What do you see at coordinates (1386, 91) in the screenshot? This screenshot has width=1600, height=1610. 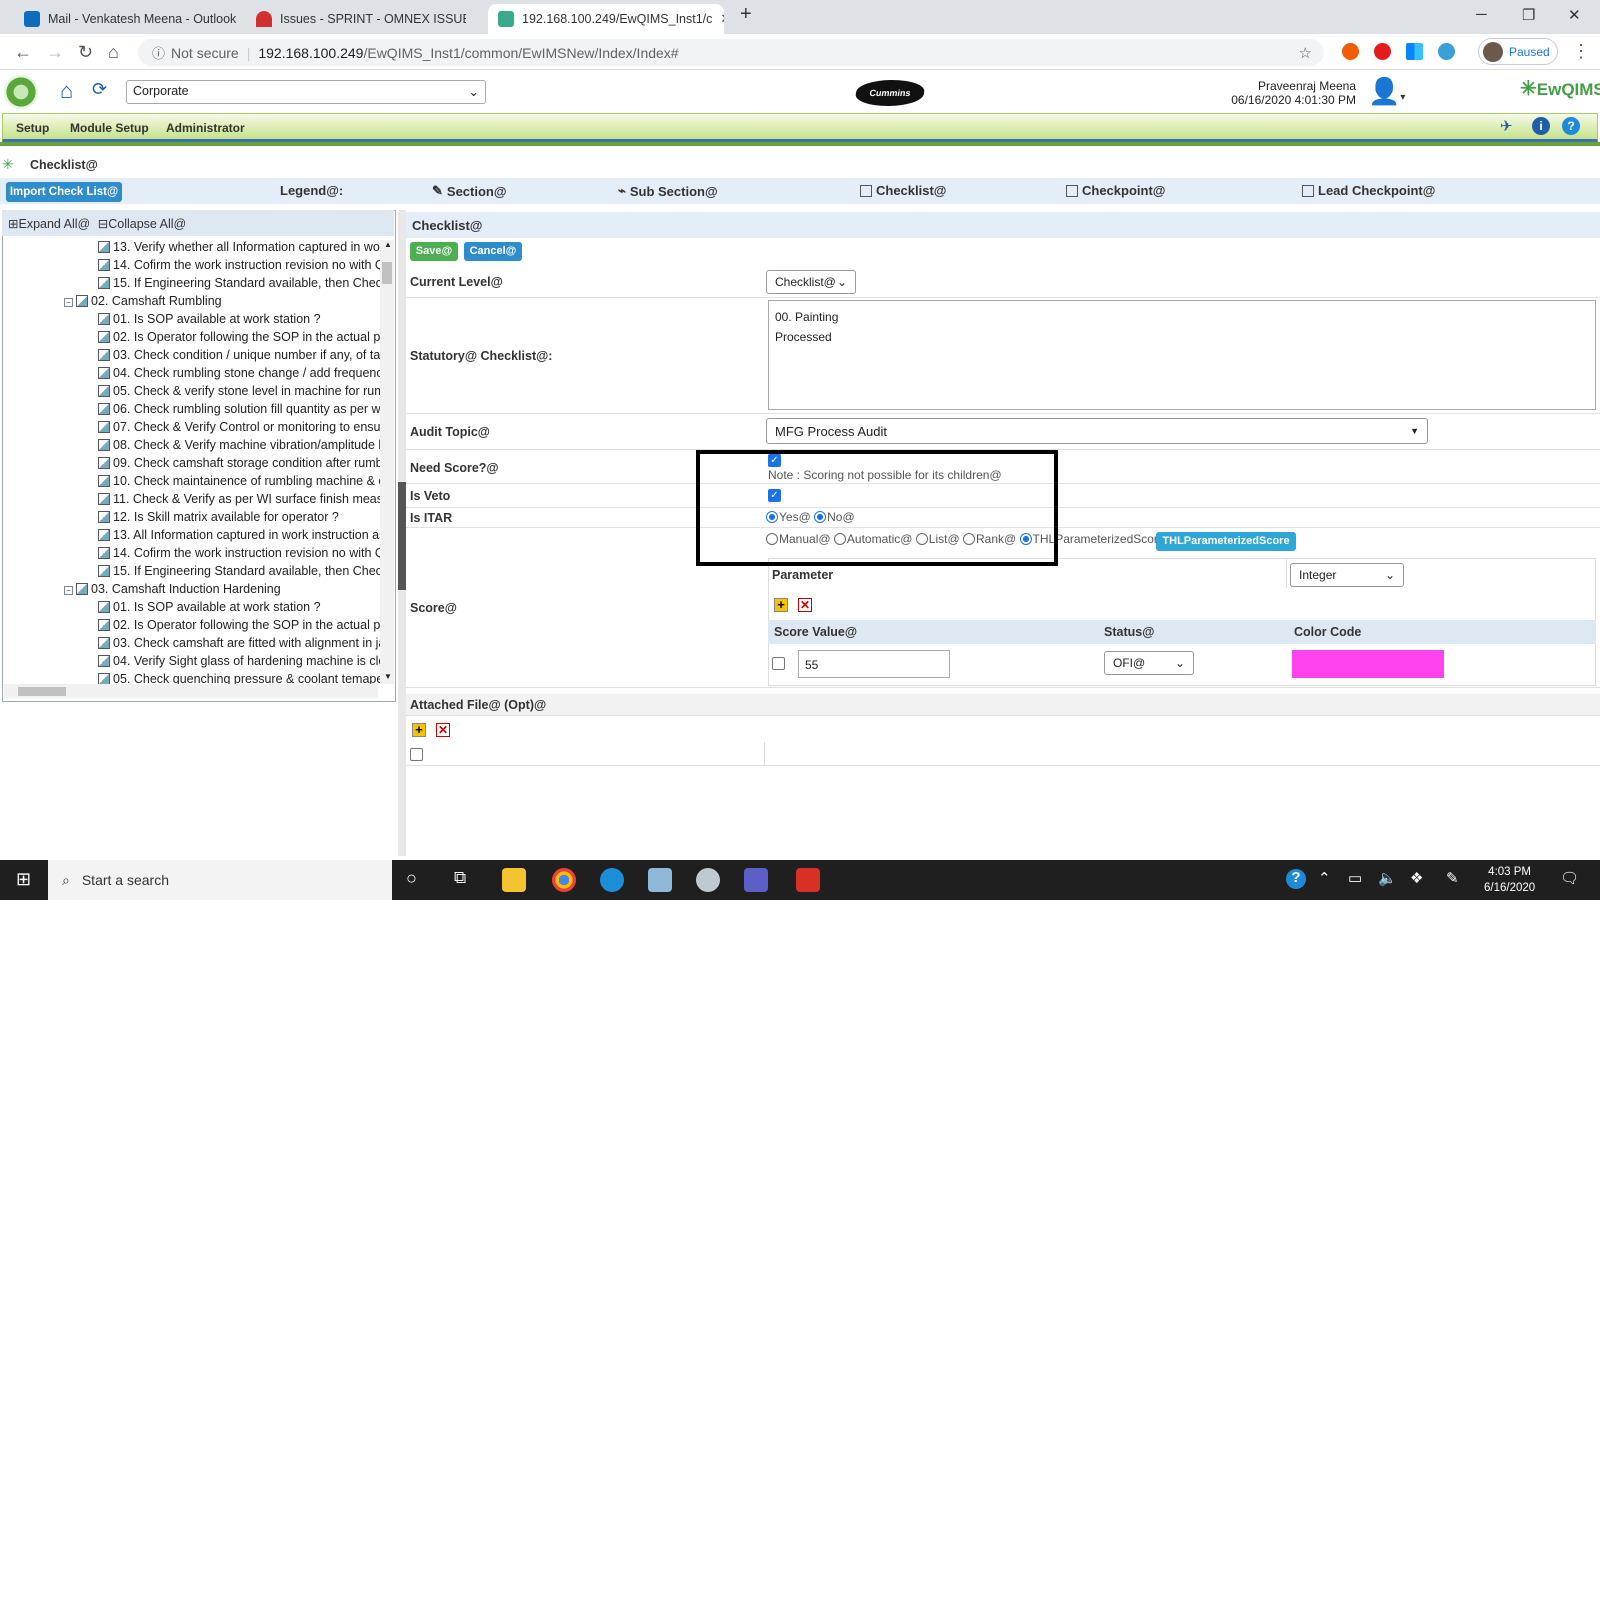 I see `user-avatar-icon: 👤▾` at bounding box center [1386, 91].